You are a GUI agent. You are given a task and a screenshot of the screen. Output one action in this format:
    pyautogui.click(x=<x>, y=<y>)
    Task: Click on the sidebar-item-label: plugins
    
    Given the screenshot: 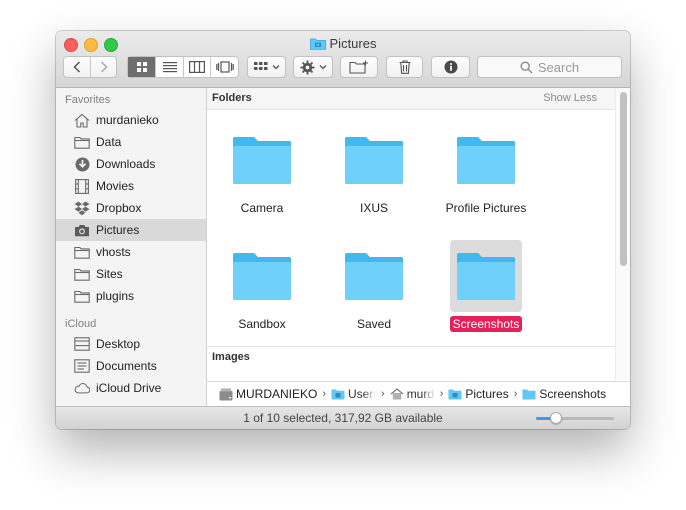 What is the action you would take?
    pyautogui.click(x=115, y=296)
    